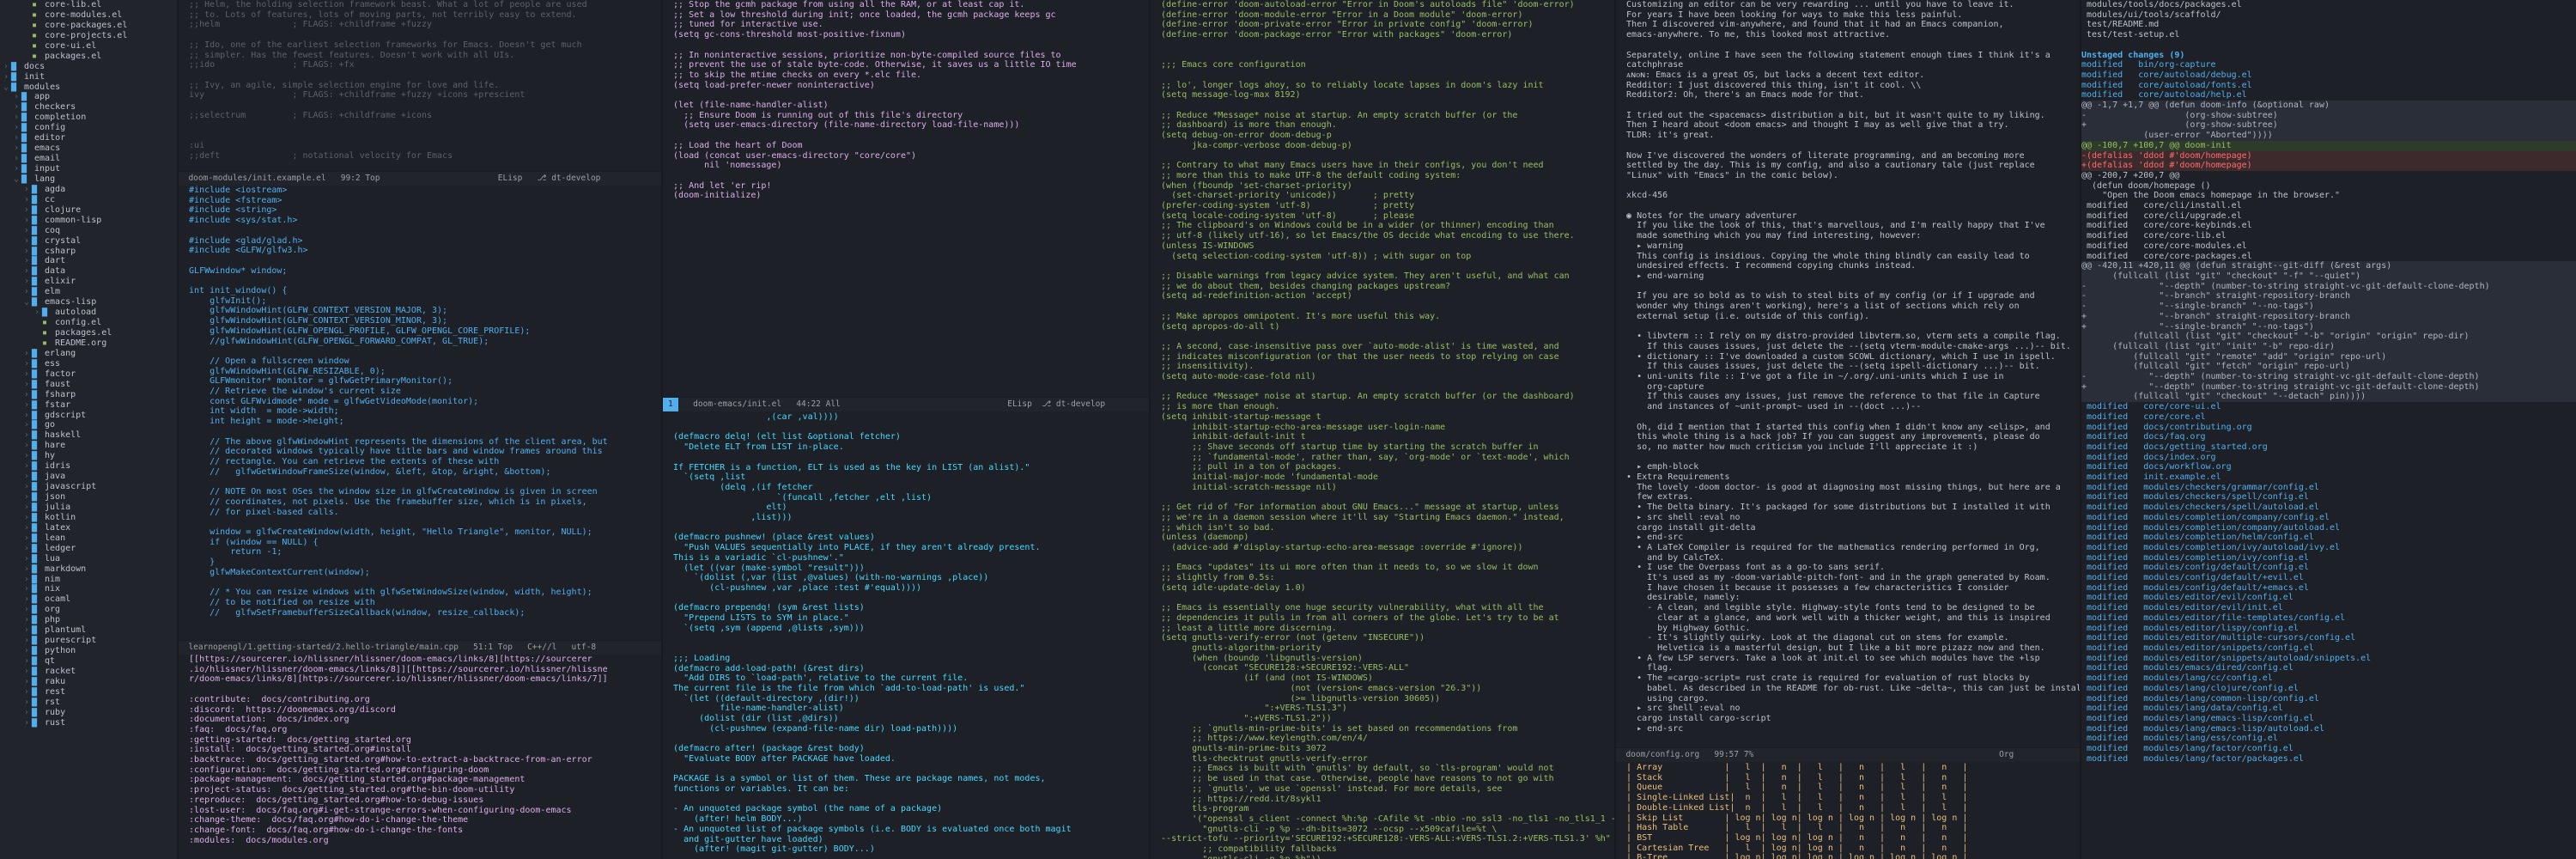 This screenshot has height=859, width=2576. Describe the element at coordinates (88, 703) in the screenshot. I see `tree-directory: › ▇ rst` at that location.